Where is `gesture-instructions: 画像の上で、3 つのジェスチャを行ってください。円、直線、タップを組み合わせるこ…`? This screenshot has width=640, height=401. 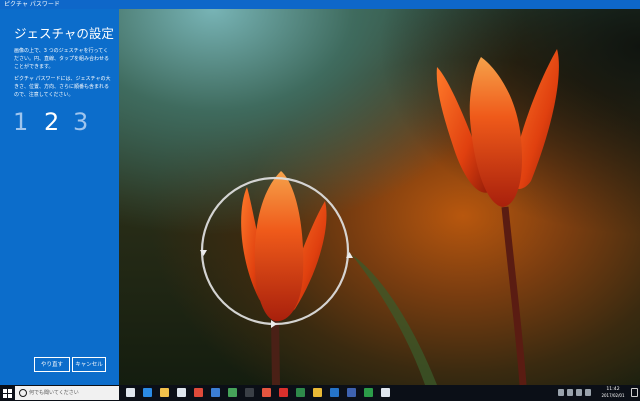 gesture-instructions: 画像の上で、3 つのジェスチャを行ってください。円、直線、タップを組み合わせるこ… is located at coordinates (62, 59).